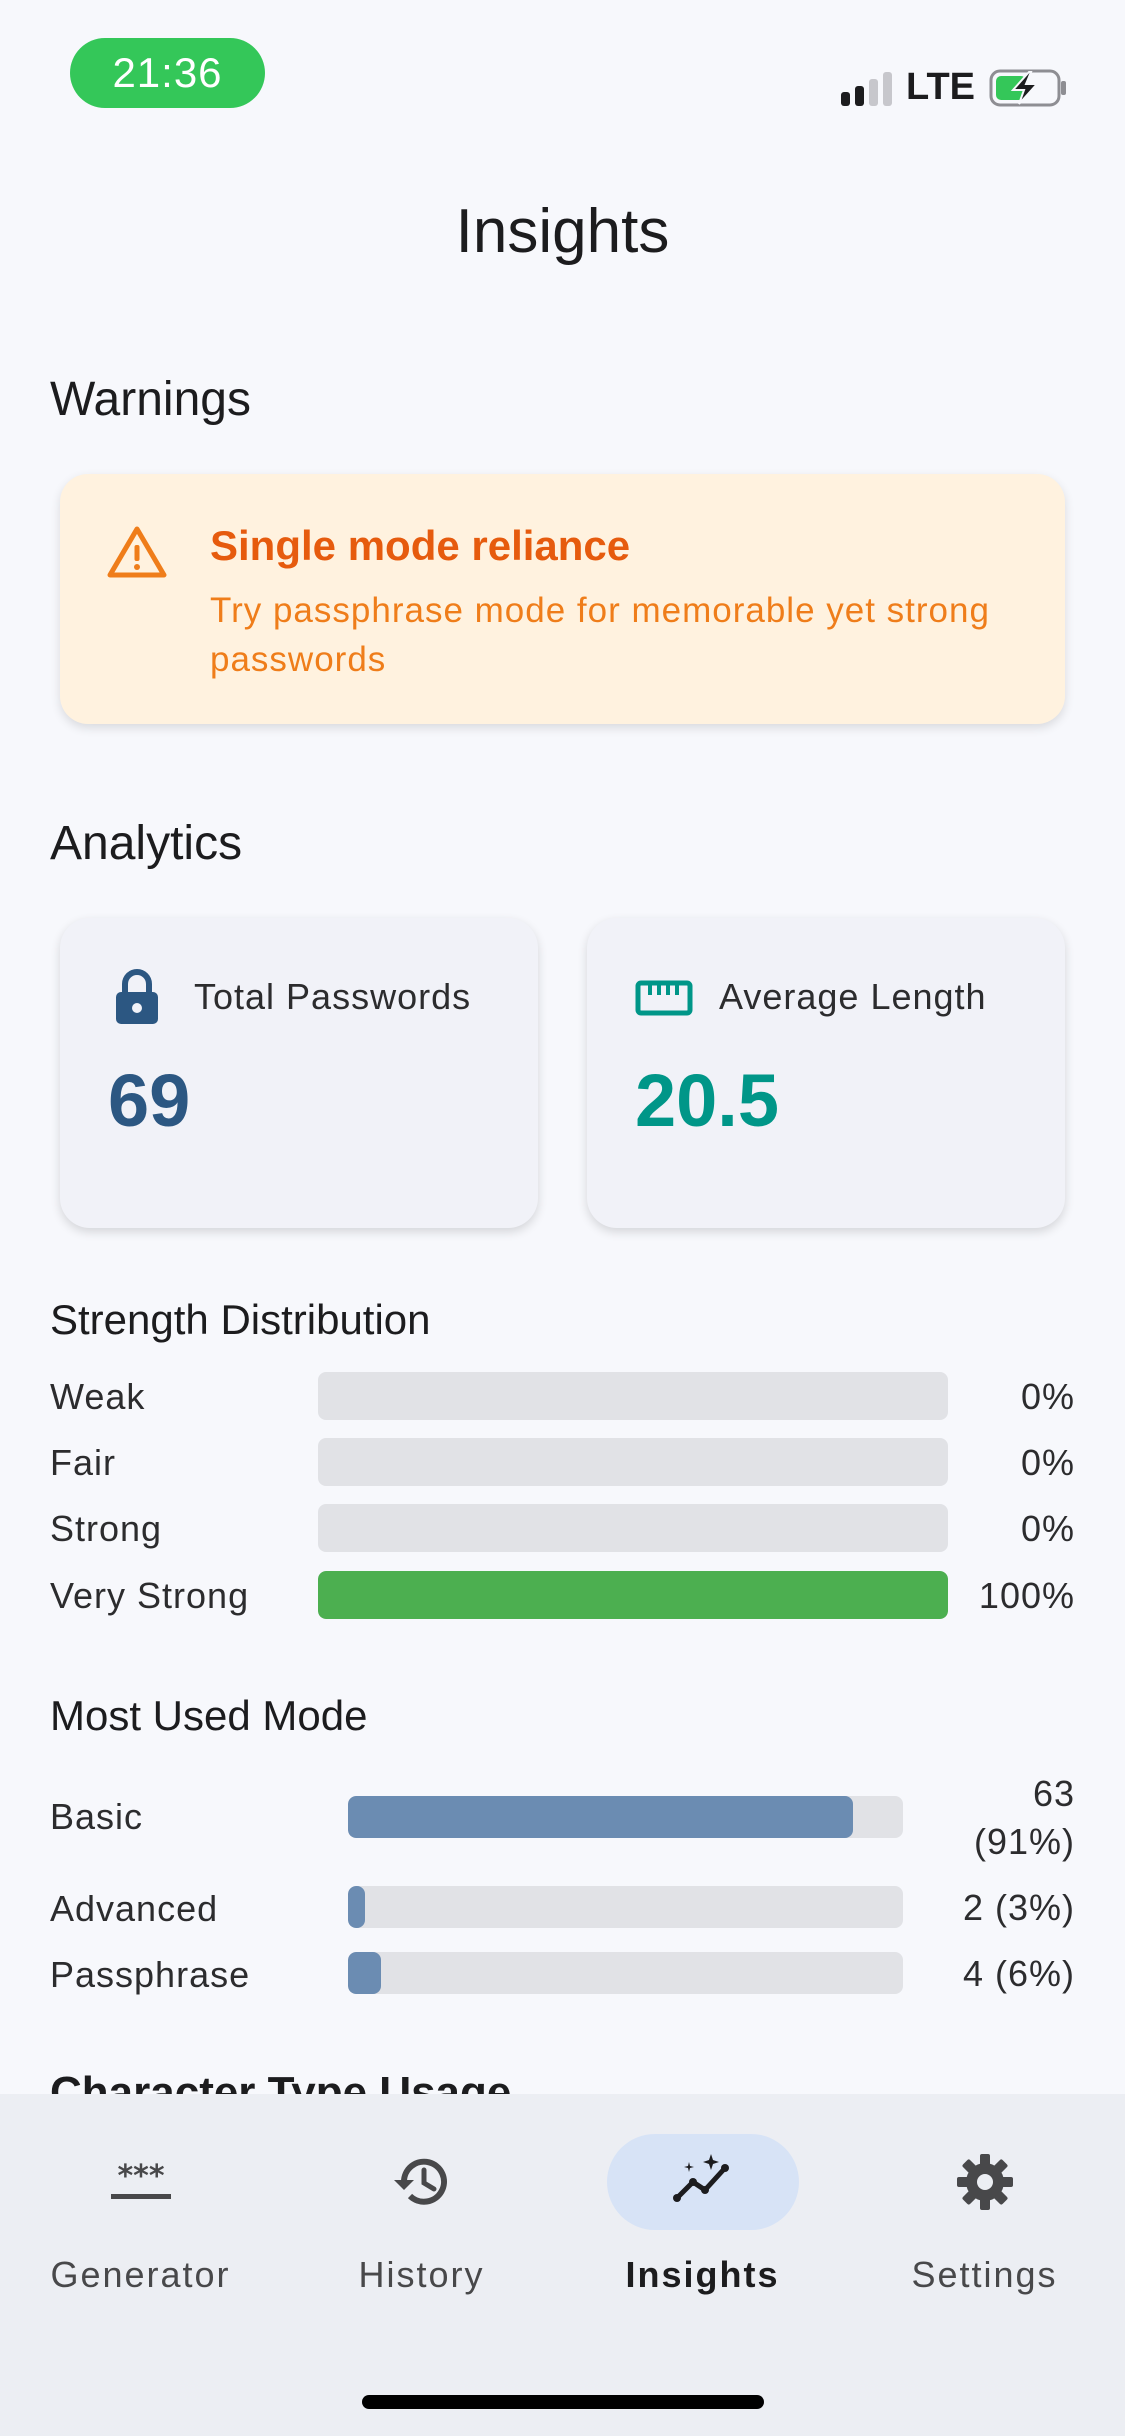 Image resolution: width=1125 pixels, height=2436 pixels. What do you see at coordinates (702, 2274) in the screenshot?
I see `nav-label: Insights` at bounding box center [702, 2274].